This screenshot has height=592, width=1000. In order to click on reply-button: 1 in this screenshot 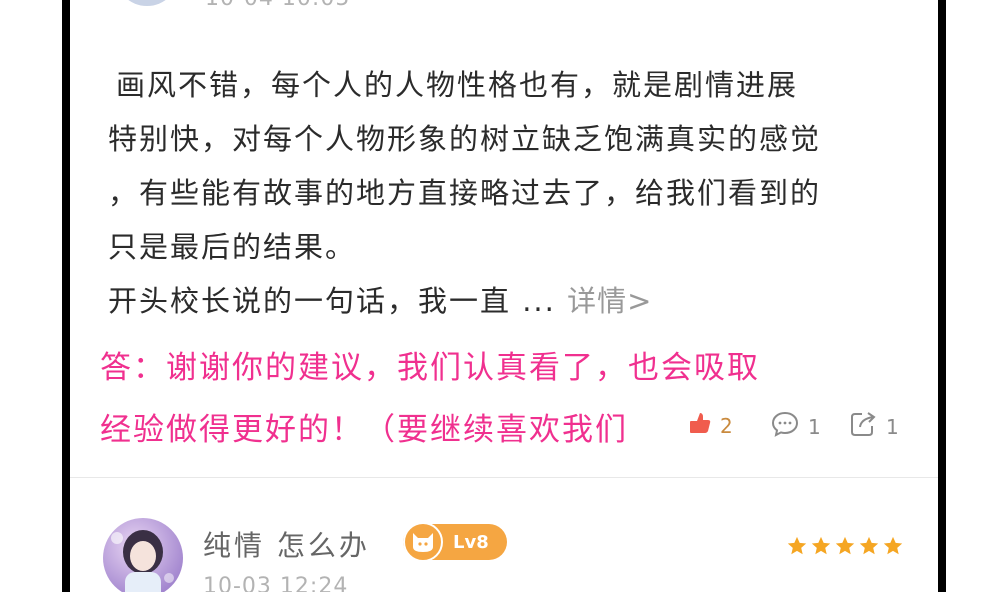, I will do `click(795, 426)`.